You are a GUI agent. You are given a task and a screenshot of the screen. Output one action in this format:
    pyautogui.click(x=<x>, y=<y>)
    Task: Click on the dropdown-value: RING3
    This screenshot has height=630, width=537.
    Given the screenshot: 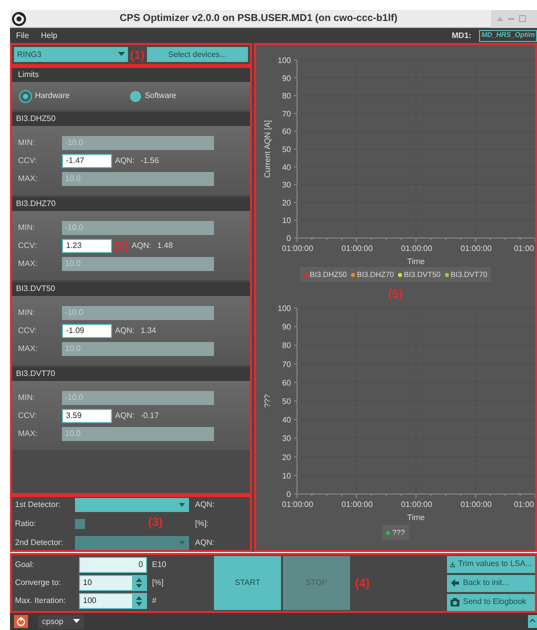 What is the action you would take?
    pyautogui.click(x=29, y=54)
    